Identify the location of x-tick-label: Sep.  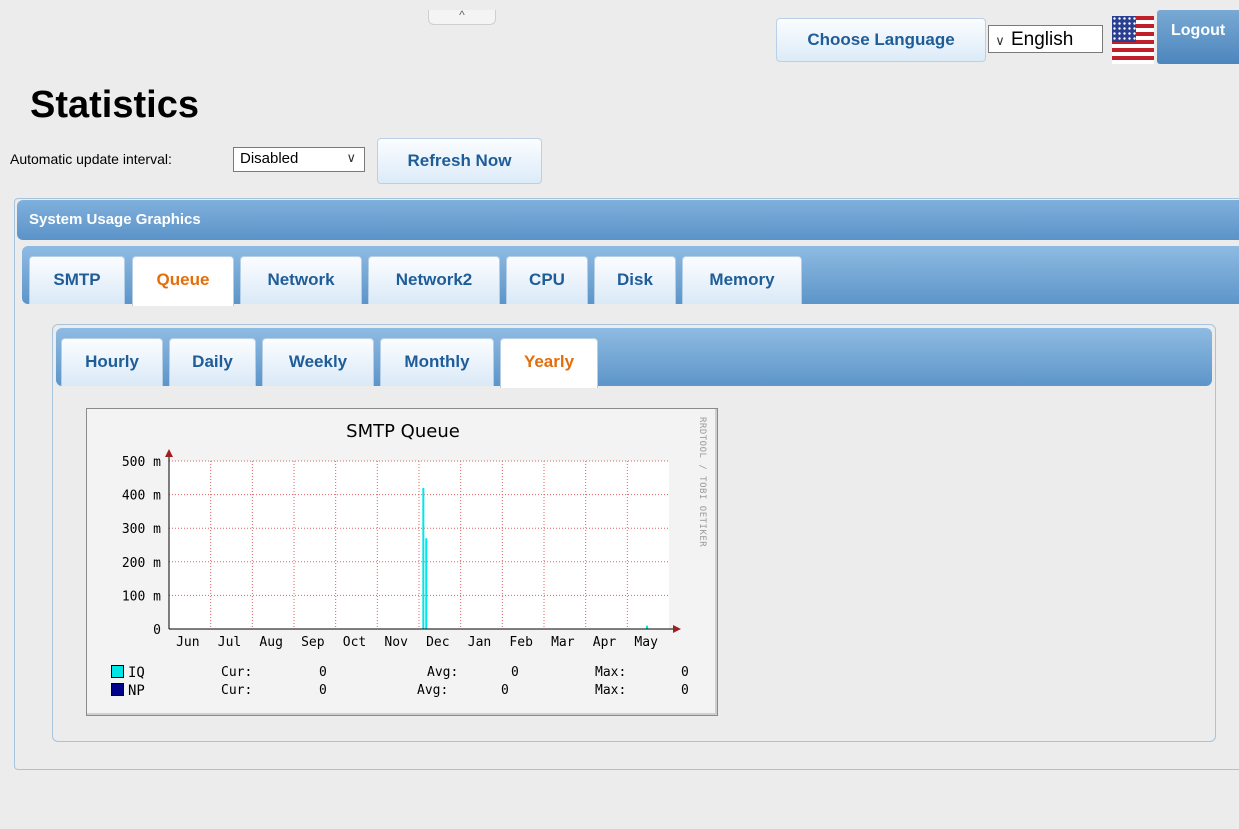
(313, 642).